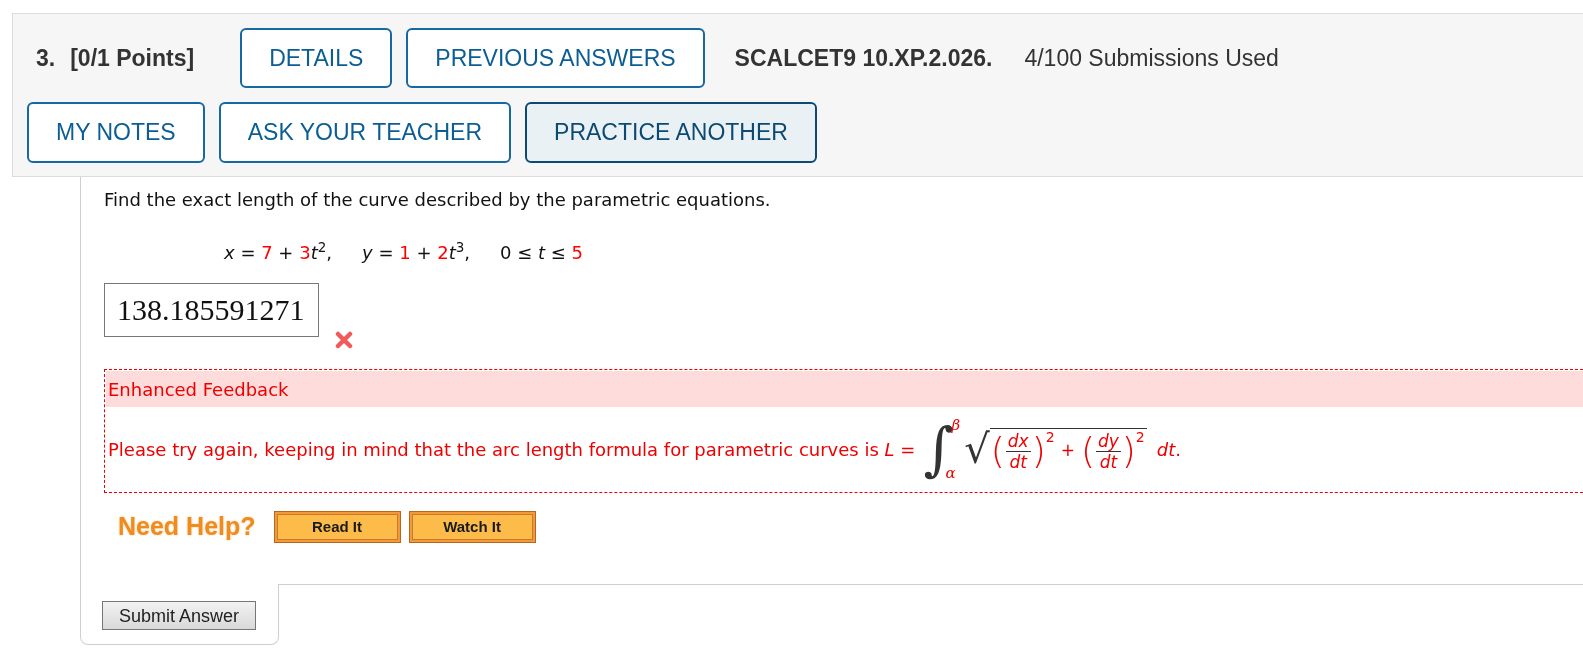 This screenshot has height=663, width=1583. What do you see at coordinates (863, 58) in the screenshot?
I see `problem-code: SCALCET9 10.XP.2.026.` at bounding box center [863, 58].